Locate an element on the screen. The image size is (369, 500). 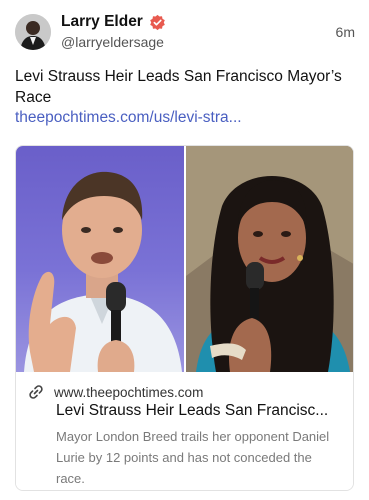
link-domain-row: www.theepochtimes.com is located at coordinates (115, 392).